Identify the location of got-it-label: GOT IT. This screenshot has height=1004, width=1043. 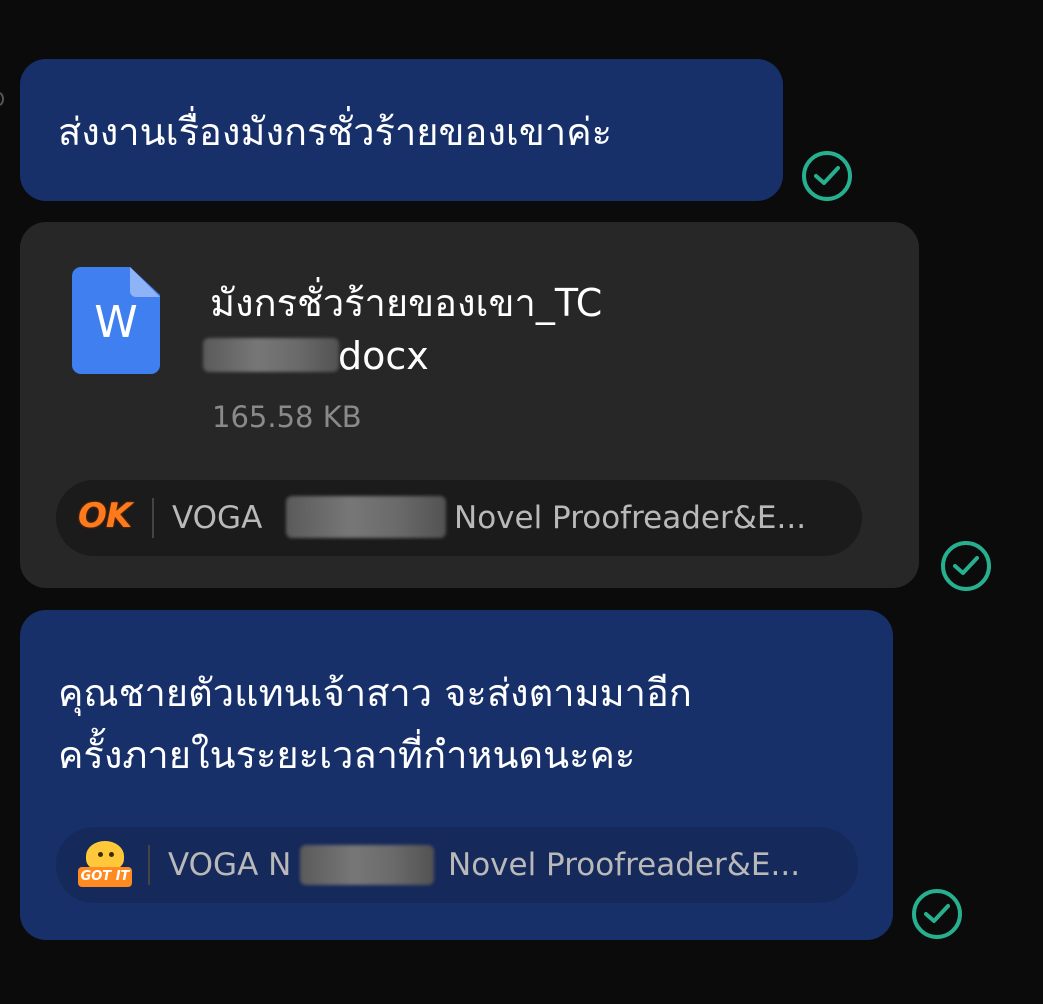
(105, 877).